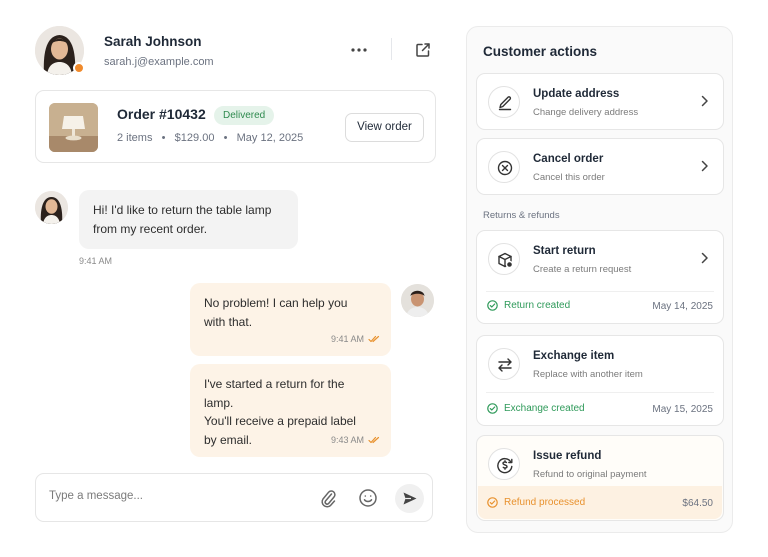  I want to click on action-date: May 14, 2025, so click(682, 306).